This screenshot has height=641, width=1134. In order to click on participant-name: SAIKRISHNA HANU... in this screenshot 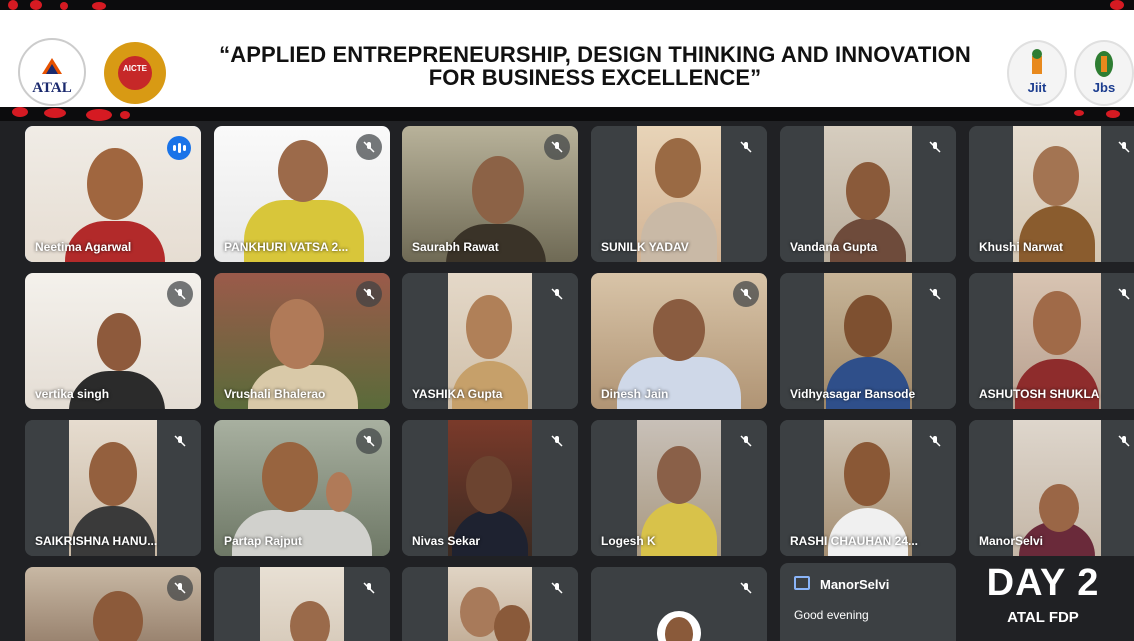, I will do `click(96, 541)`.